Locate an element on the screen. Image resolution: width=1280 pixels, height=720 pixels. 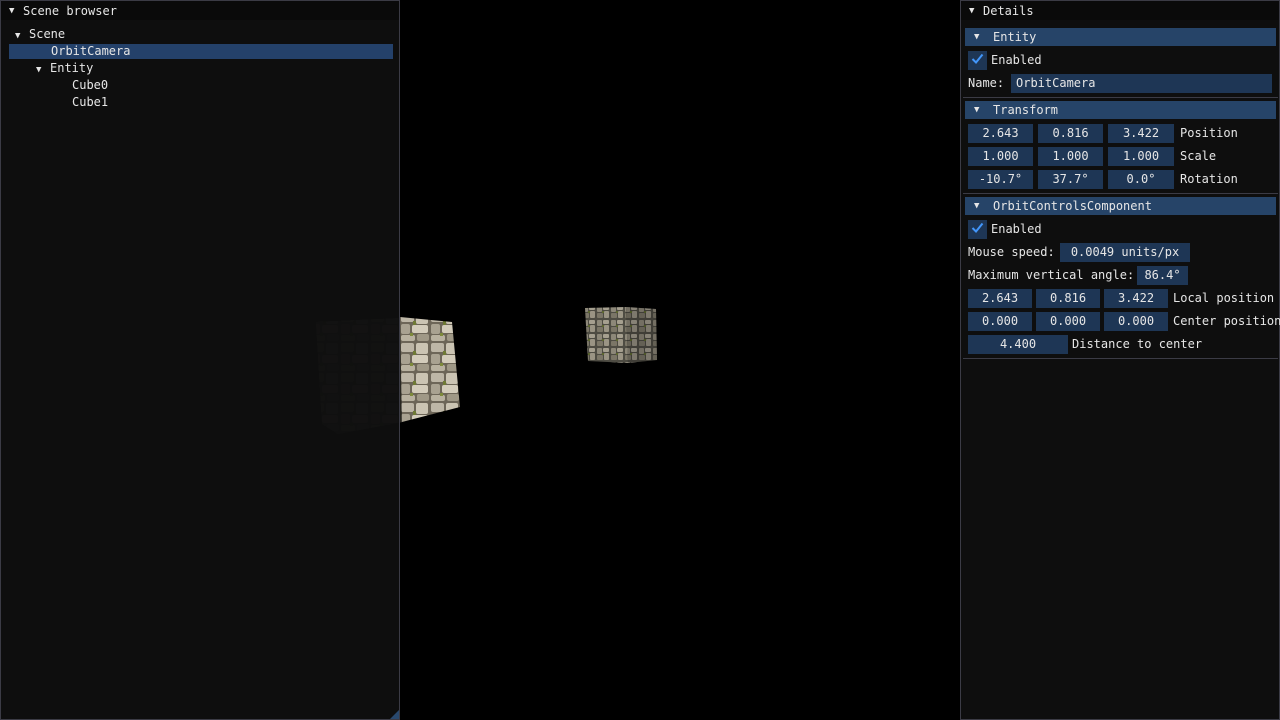
cube1-mesh is located at coordinates (622, 337).